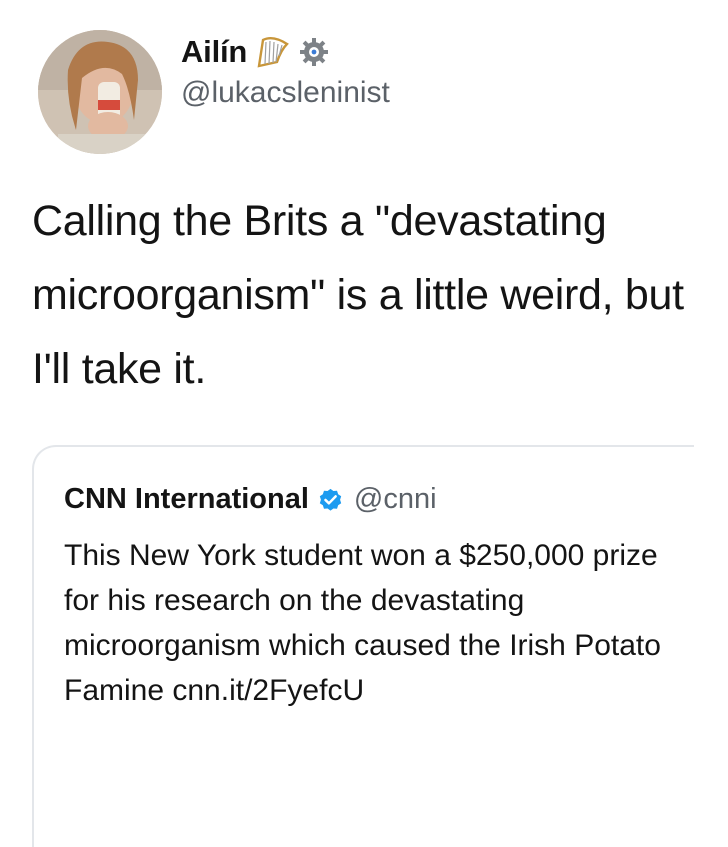 This screenshot has width=728, height=847. I want to click on quoted-user-handle: @cnni, so click(395, 499).